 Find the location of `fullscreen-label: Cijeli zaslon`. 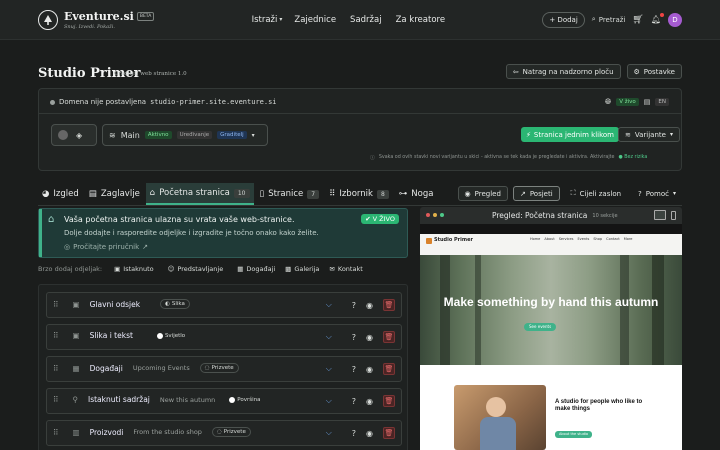

fullscreen-label: Cijeli zaslon is located at coordinates (600, 193).